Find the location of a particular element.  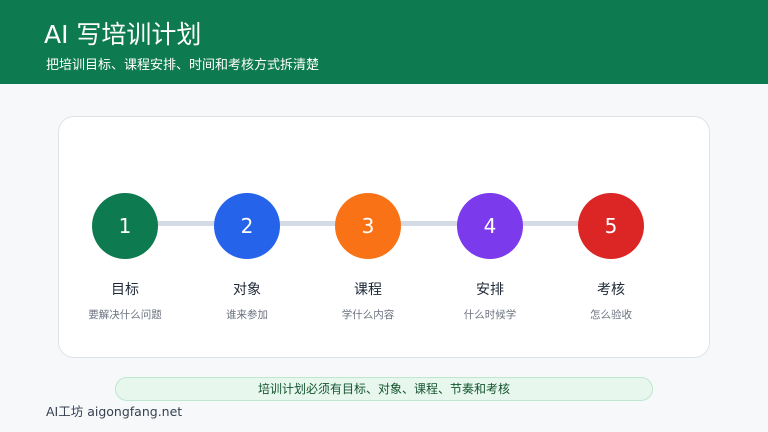

step-goal: 1 目标 要解决什么问题 is located at coordinates (125, 258).